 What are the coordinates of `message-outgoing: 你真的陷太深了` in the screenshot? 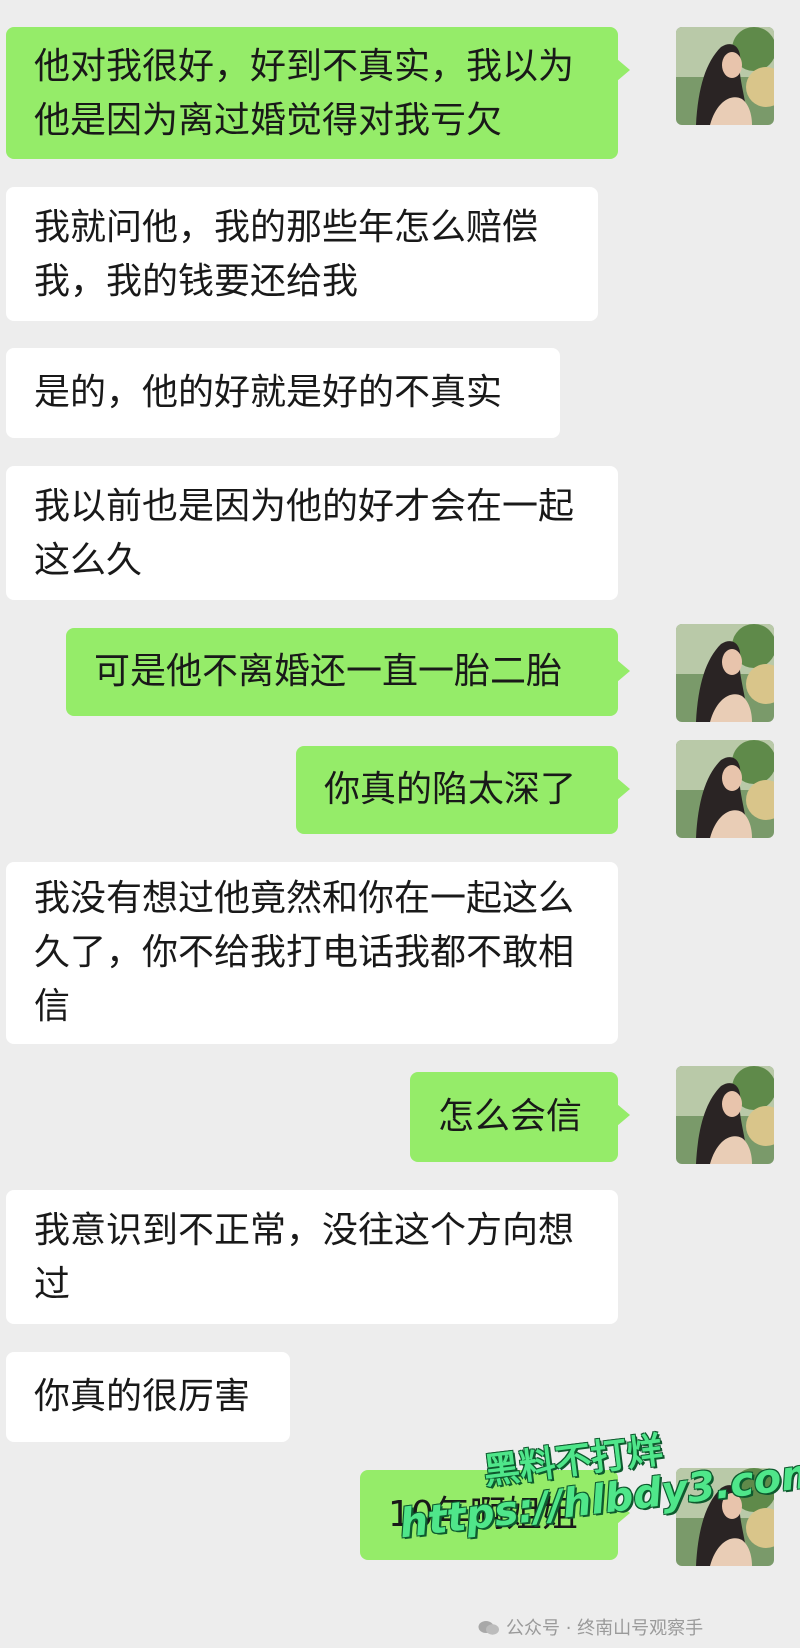 It's located at (463, 790).